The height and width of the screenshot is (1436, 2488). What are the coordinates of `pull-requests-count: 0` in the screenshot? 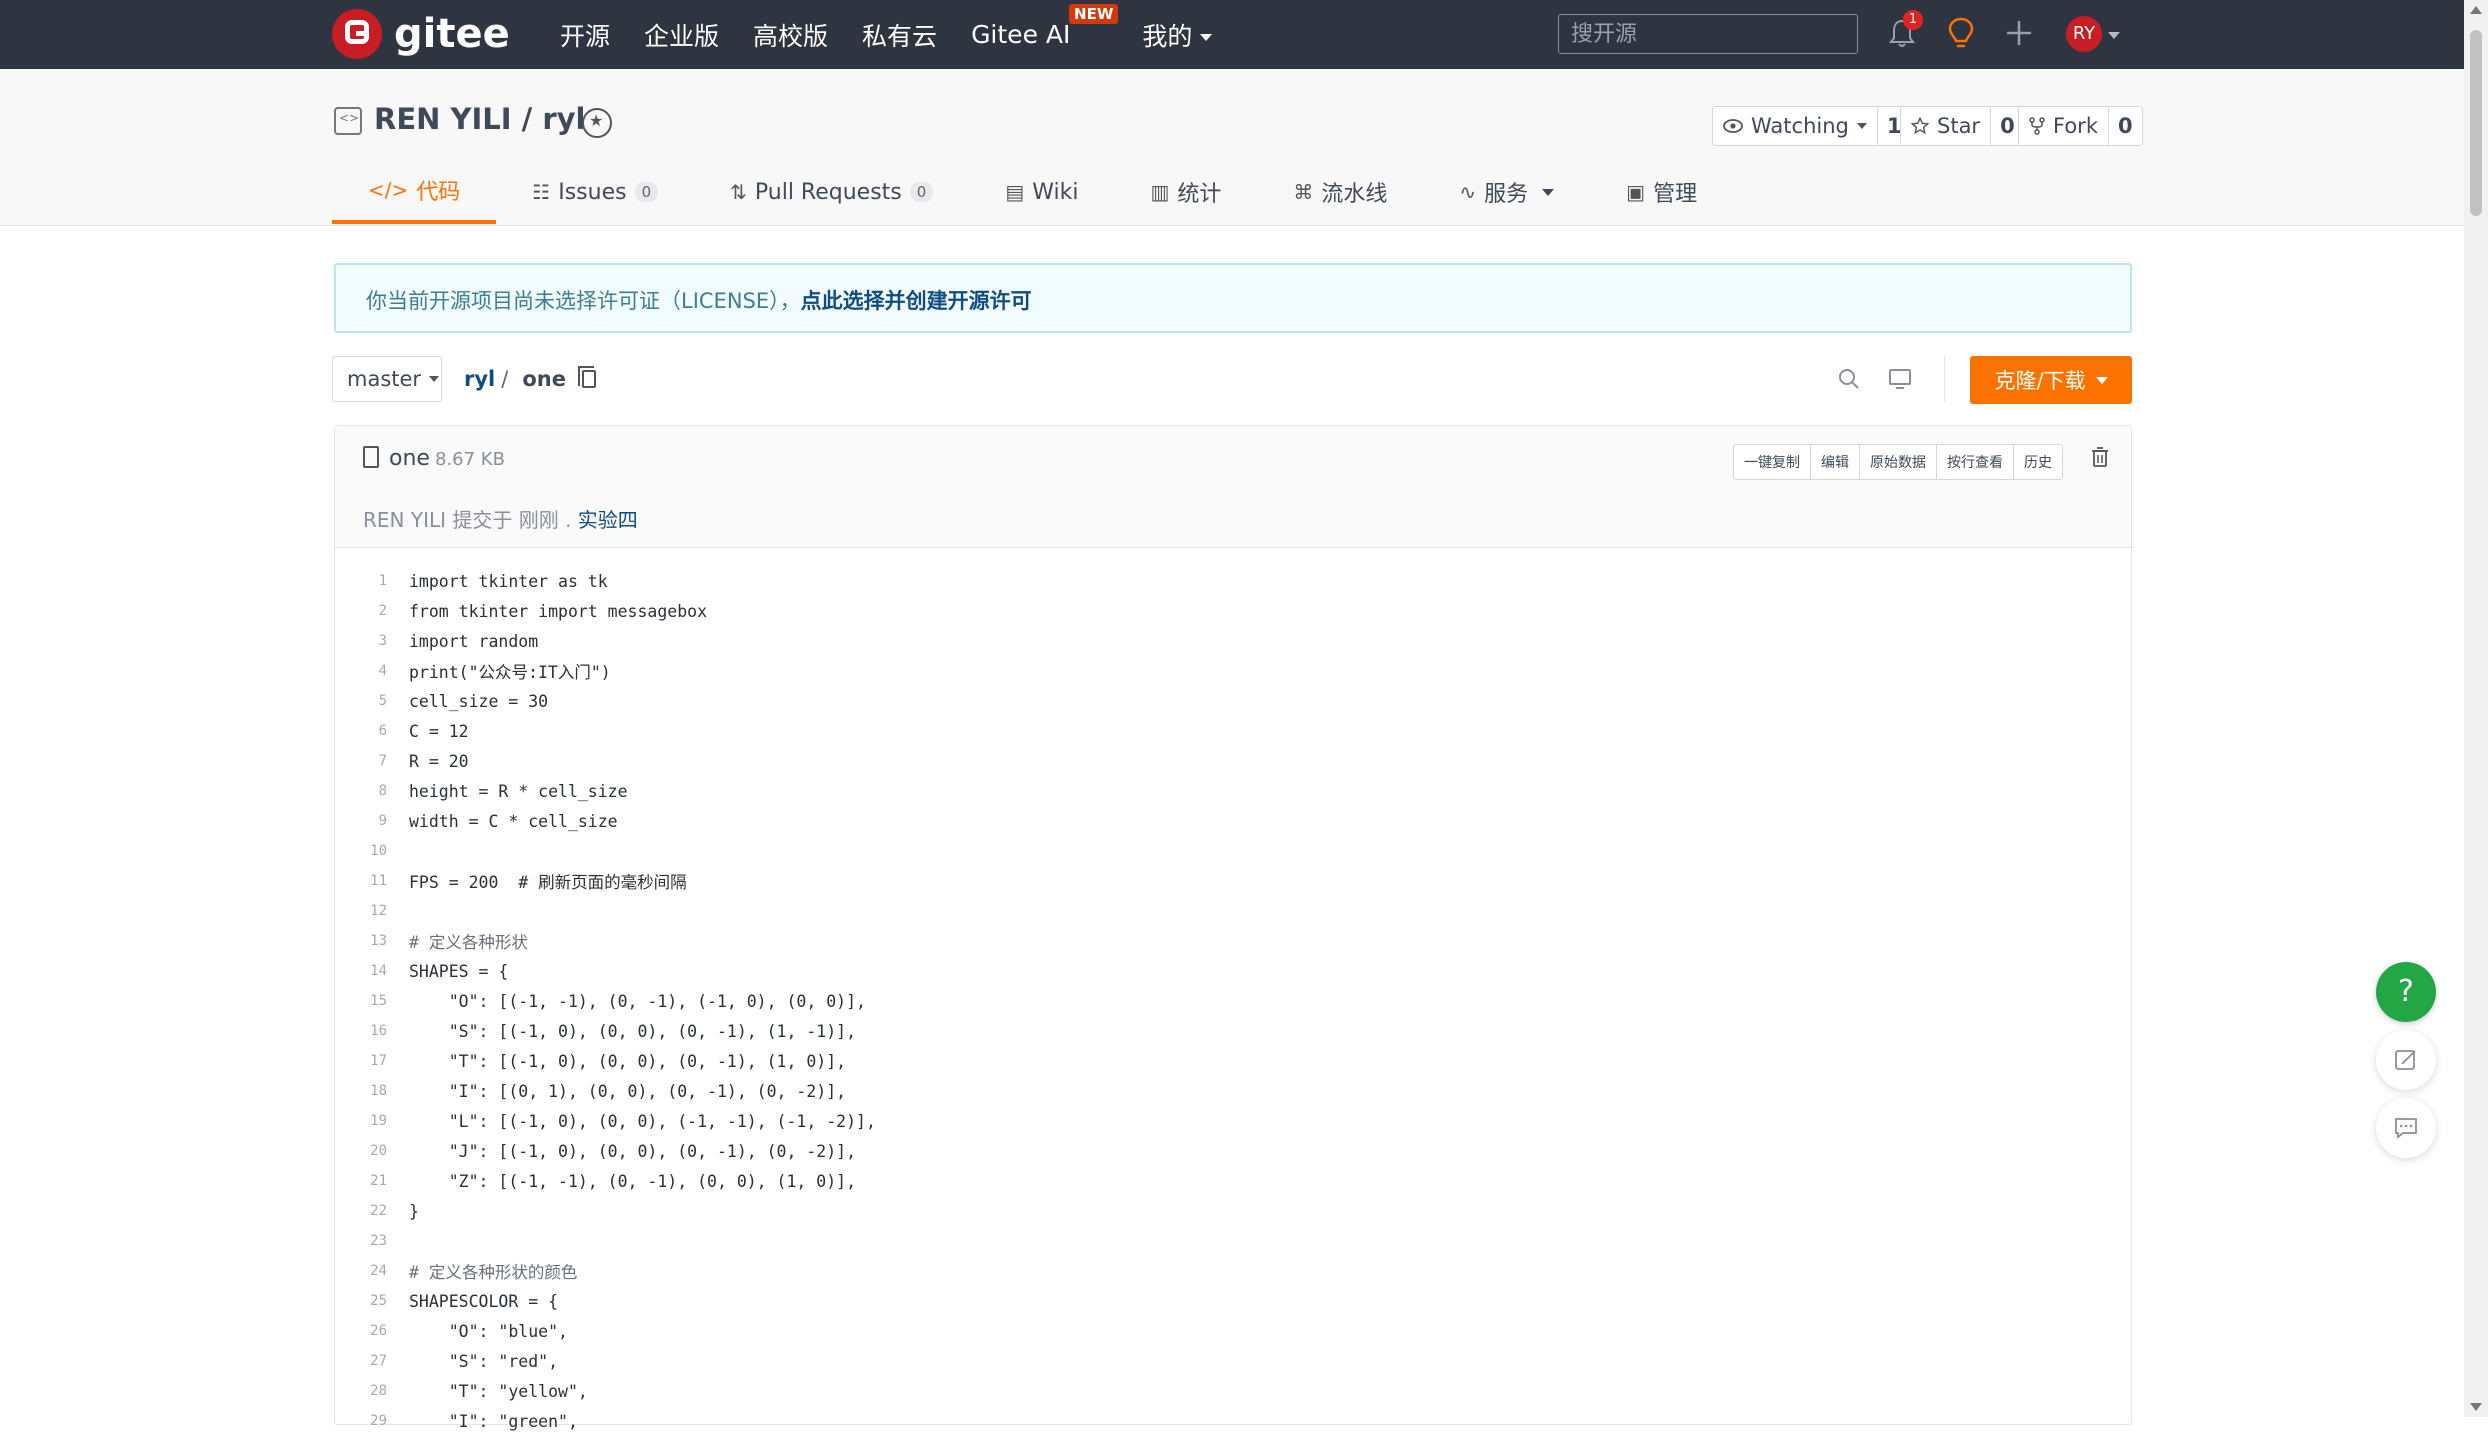 It's located at (921, 192).